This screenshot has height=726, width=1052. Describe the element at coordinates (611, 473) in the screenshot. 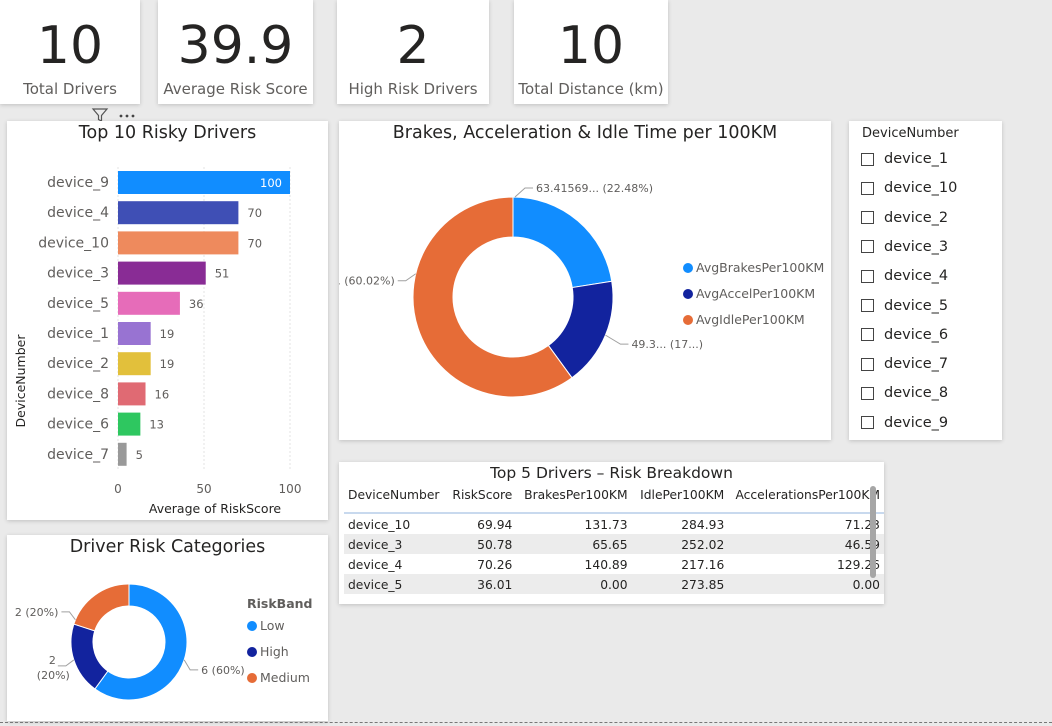

I see `table-title: Top 5 Drivers – Risk Breakdown` at that location.